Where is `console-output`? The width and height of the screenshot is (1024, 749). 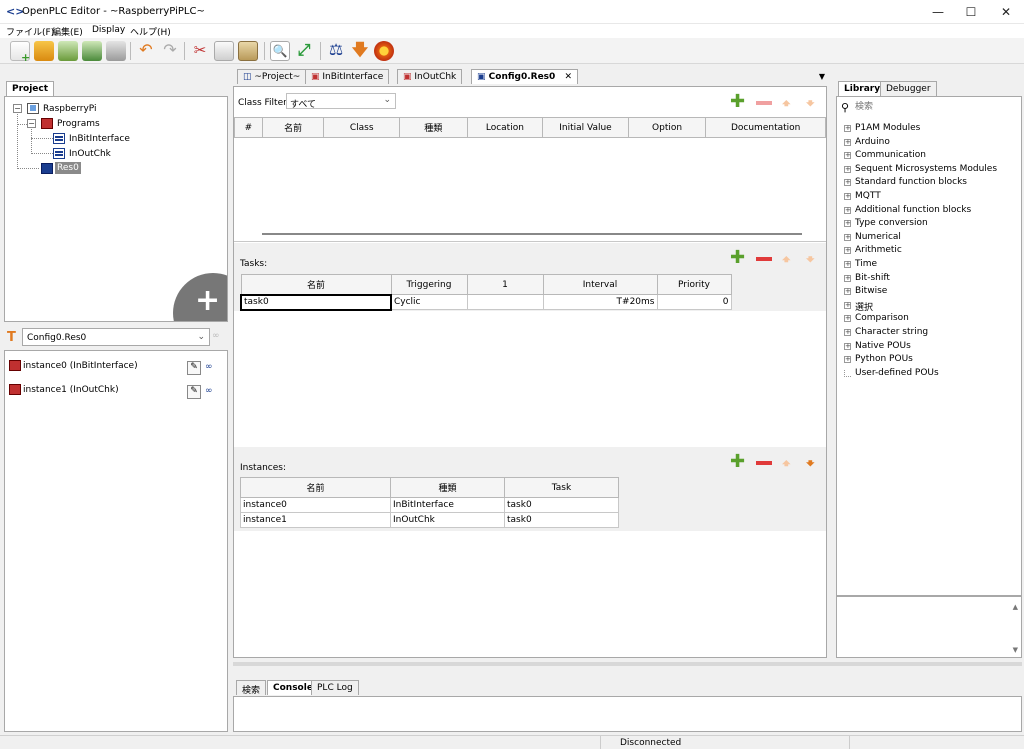 console-output is located at coordinates (627, 714).